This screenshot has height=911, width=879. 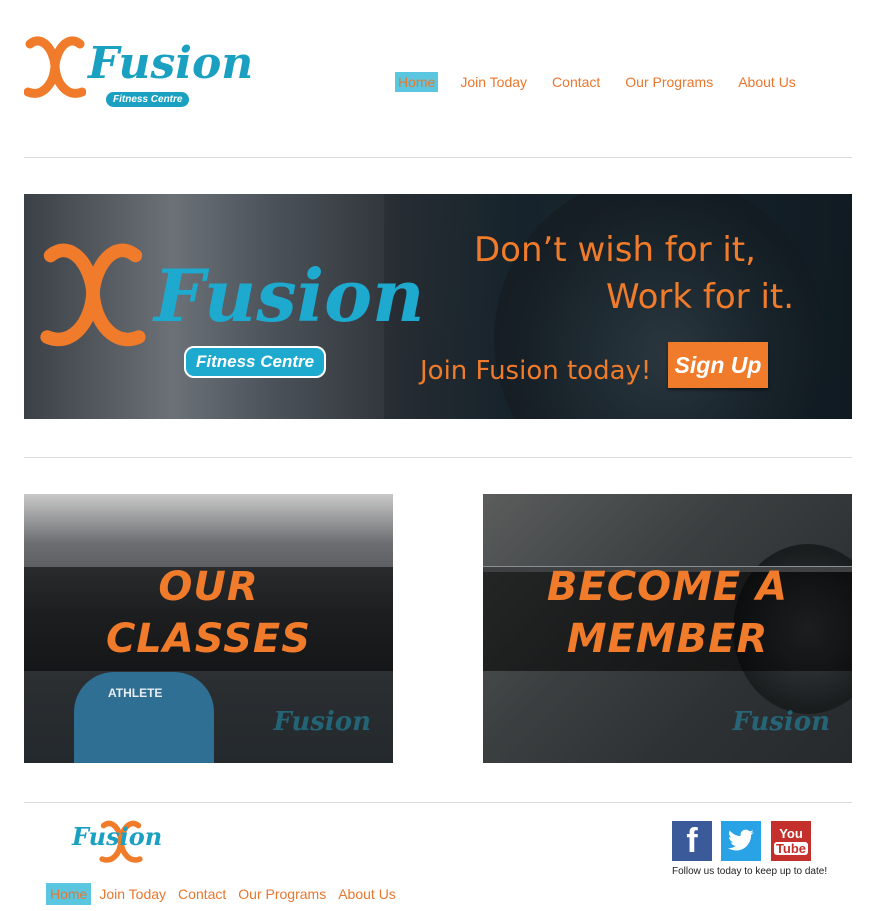 I want to click on site-logo: Fusion Fitness Centre, so click(x=138, y=74).